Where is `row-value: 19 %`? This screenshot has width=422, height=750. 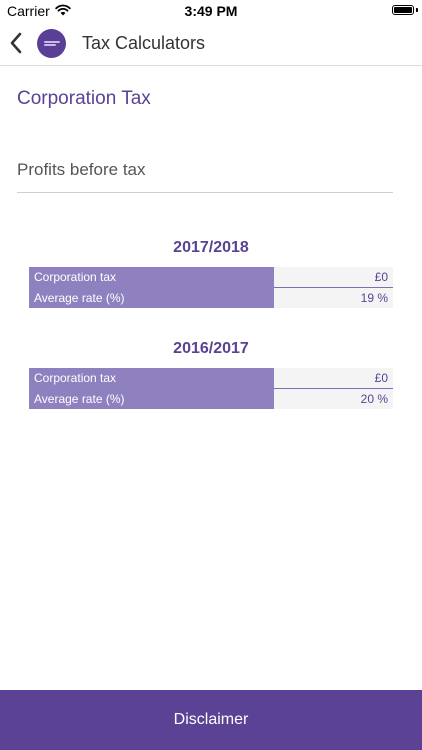 row-value: 19 % is located at coordinates (333, 297).